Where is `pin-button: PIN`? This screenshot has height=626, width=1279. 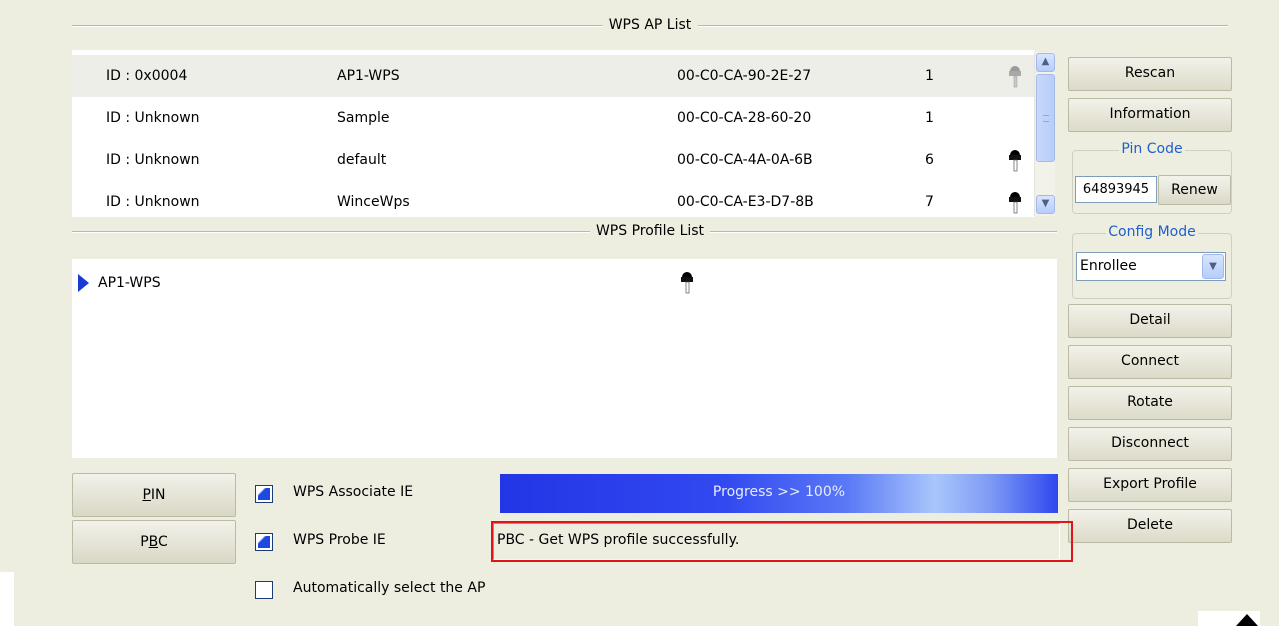
pin-button: PIN is located at coordinates (154, 495).